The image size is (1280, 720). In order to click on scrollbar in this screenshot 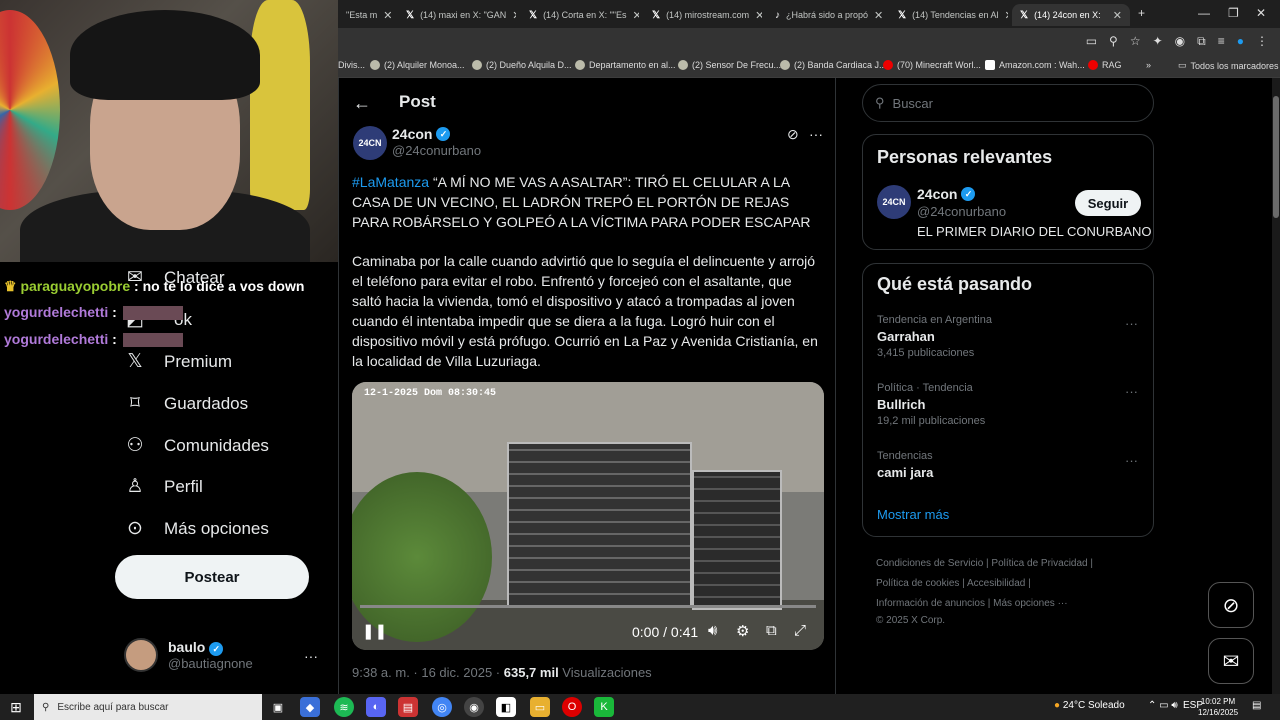, I will do `click(1276, 386)`.